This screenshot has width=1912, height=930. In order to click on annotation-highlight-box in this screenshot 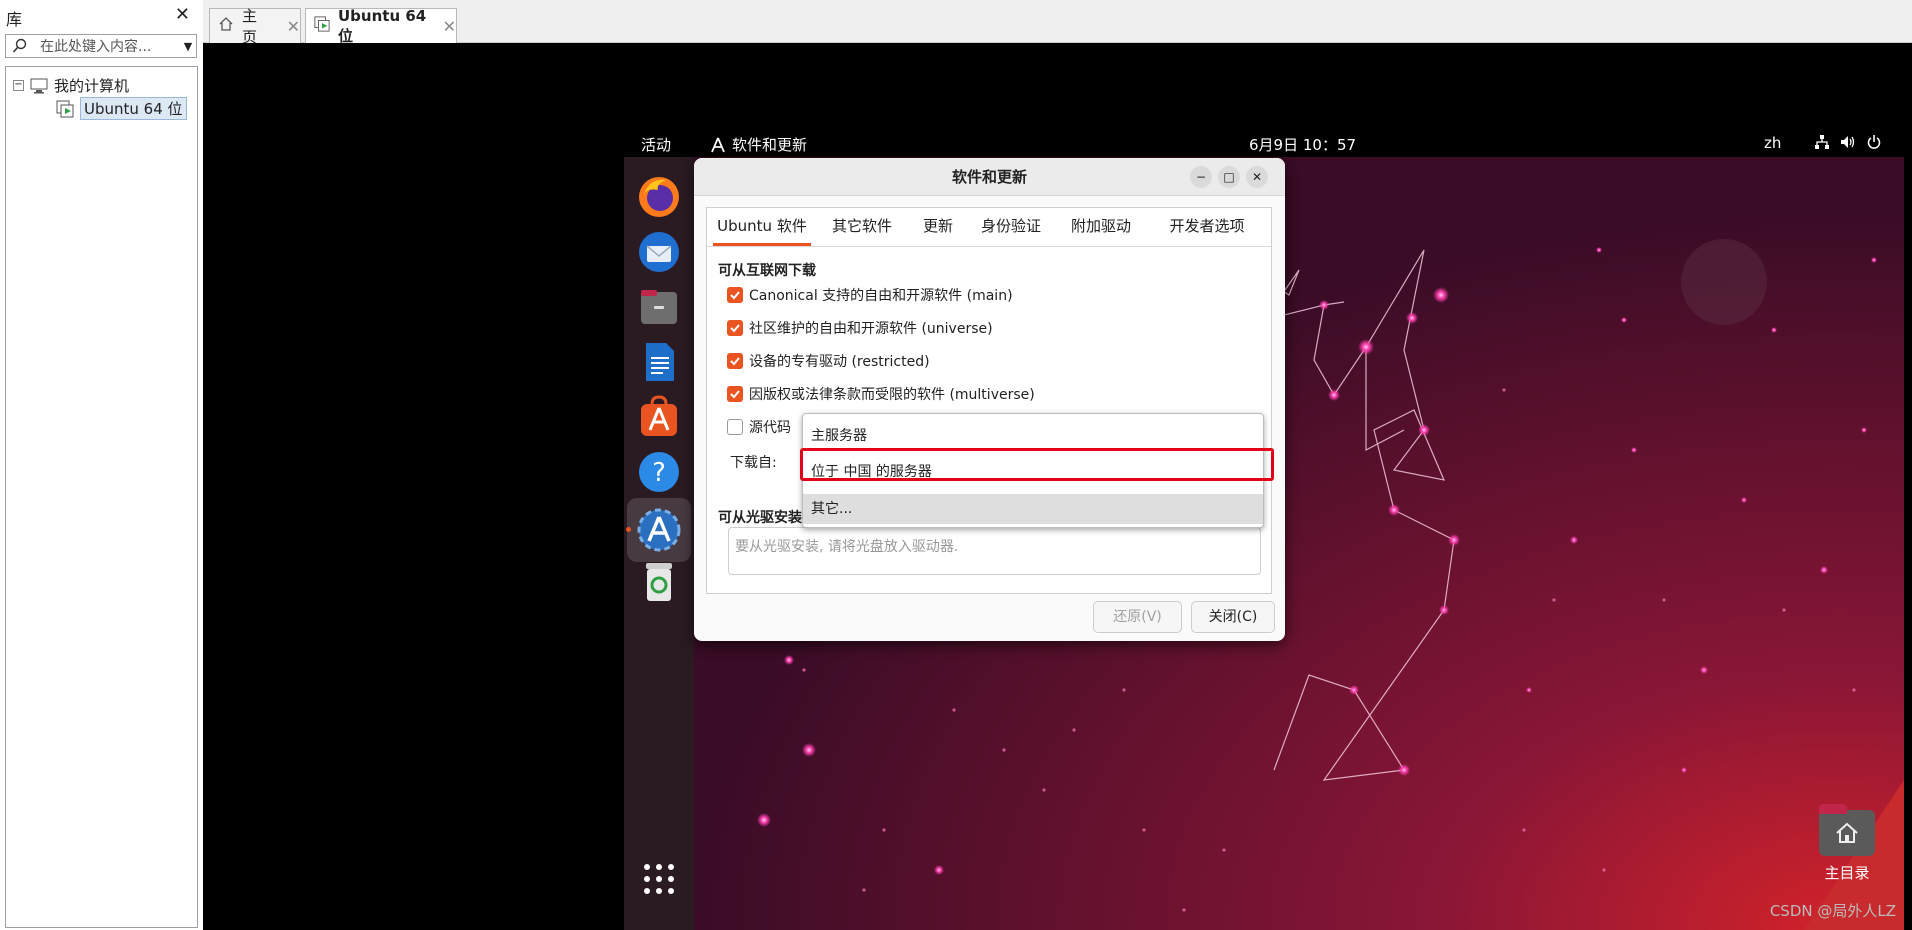, I will do `click(1037, 464)`.